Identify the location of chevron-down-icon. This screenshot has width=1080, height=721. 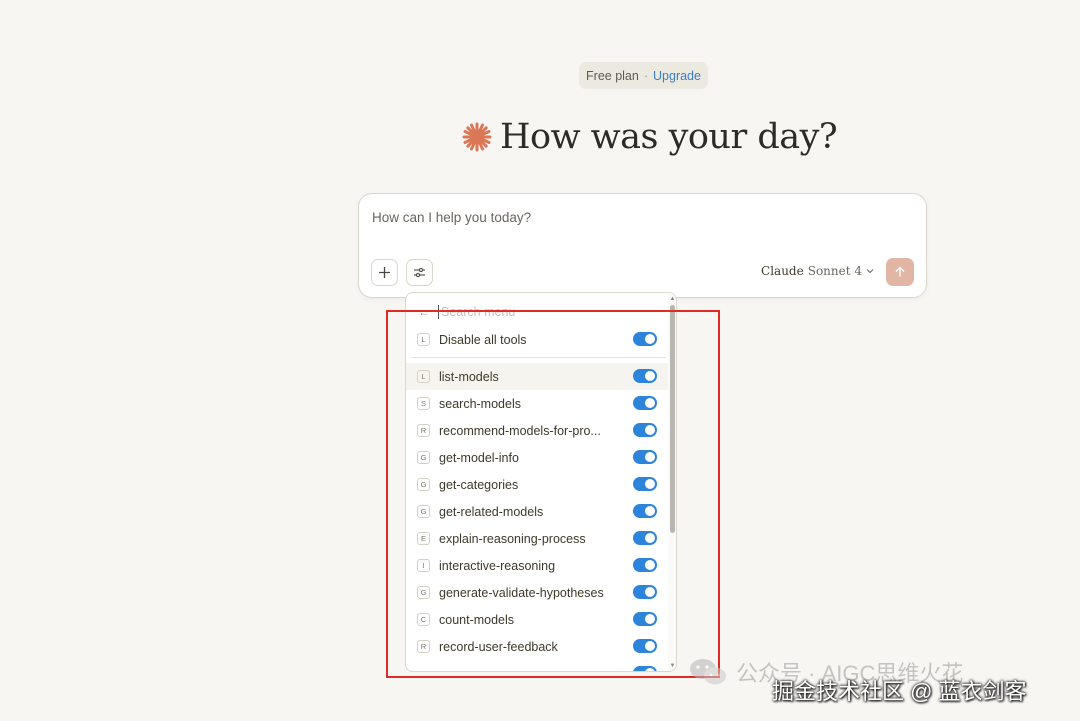
(870, 271).